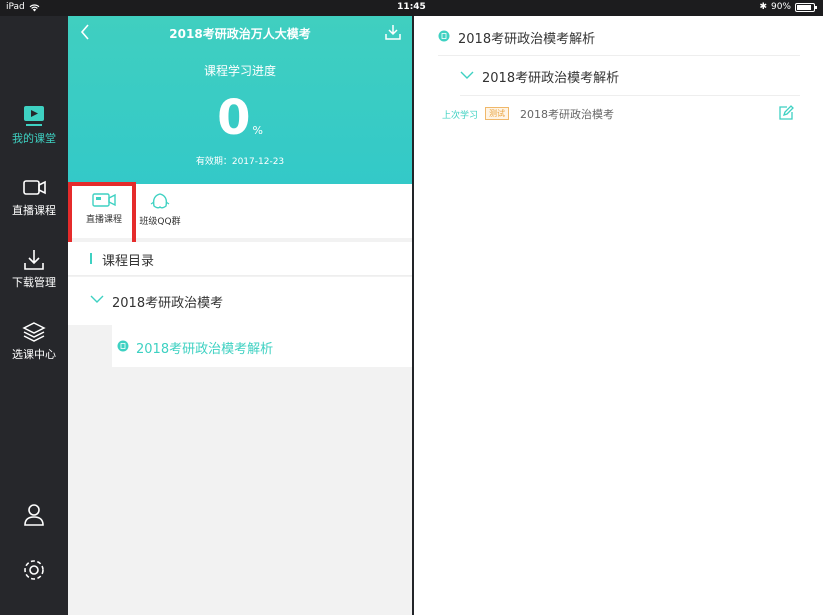 This screenshot has height=615, width=823. I want to click on nav-item-course-center: 选课中心, so click(34, 341).